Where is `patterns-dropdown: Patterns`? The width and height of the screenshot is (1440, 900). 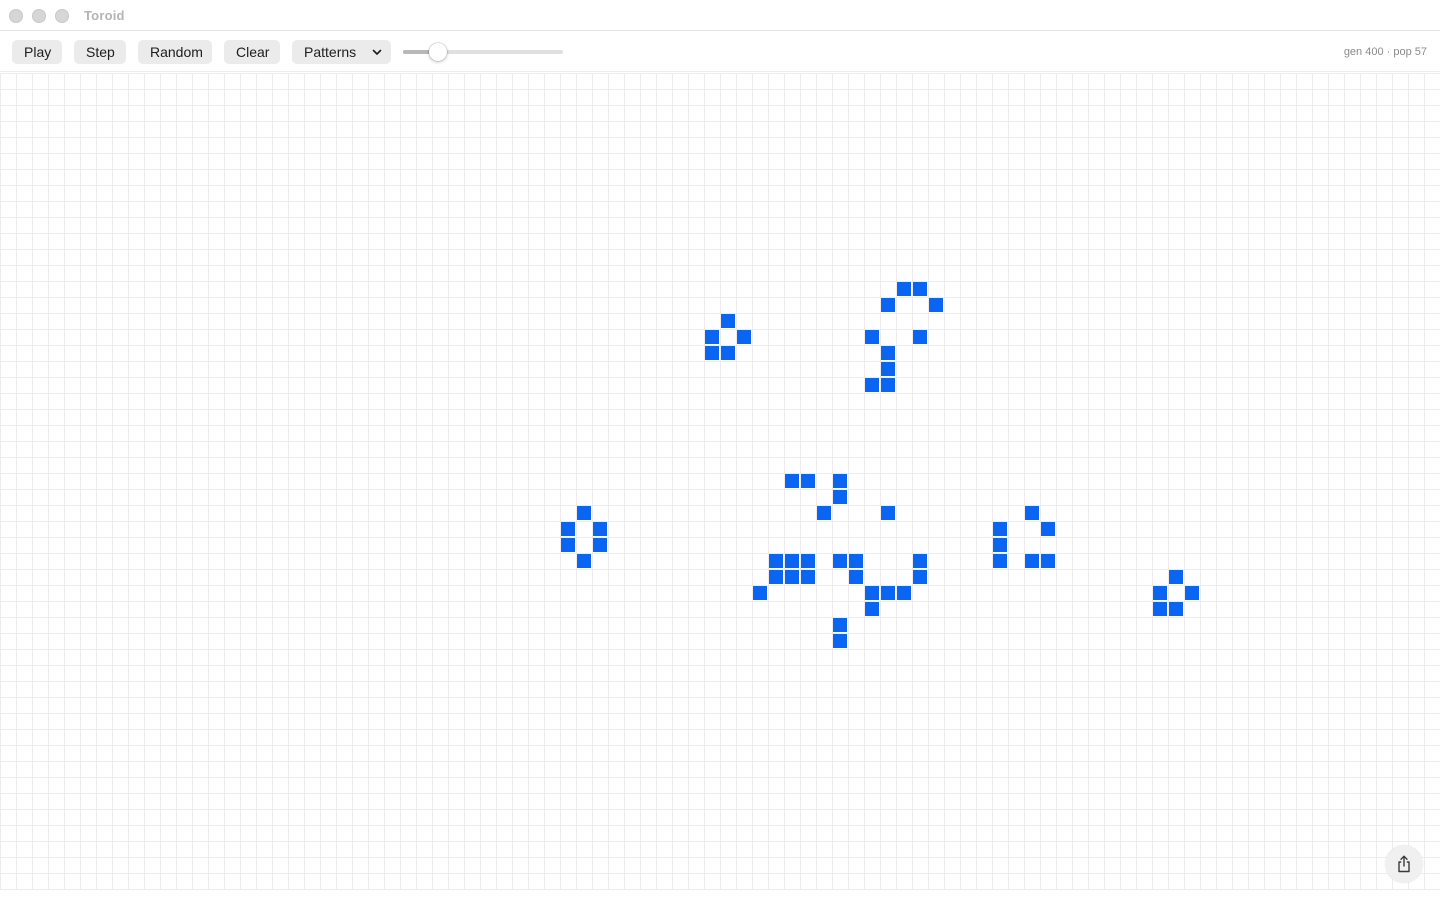 patterns-dropdown: Patterns is located at coordinates (341, 52).